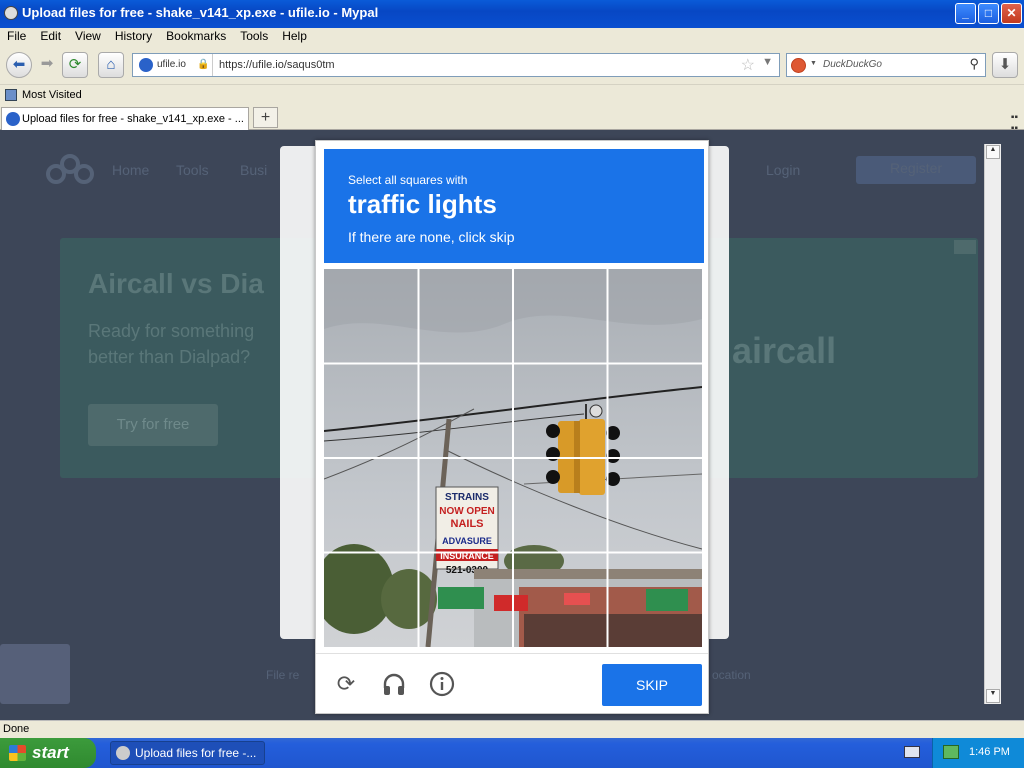  I want to click on system-tray: 1:46 PM, so click(978, 753).